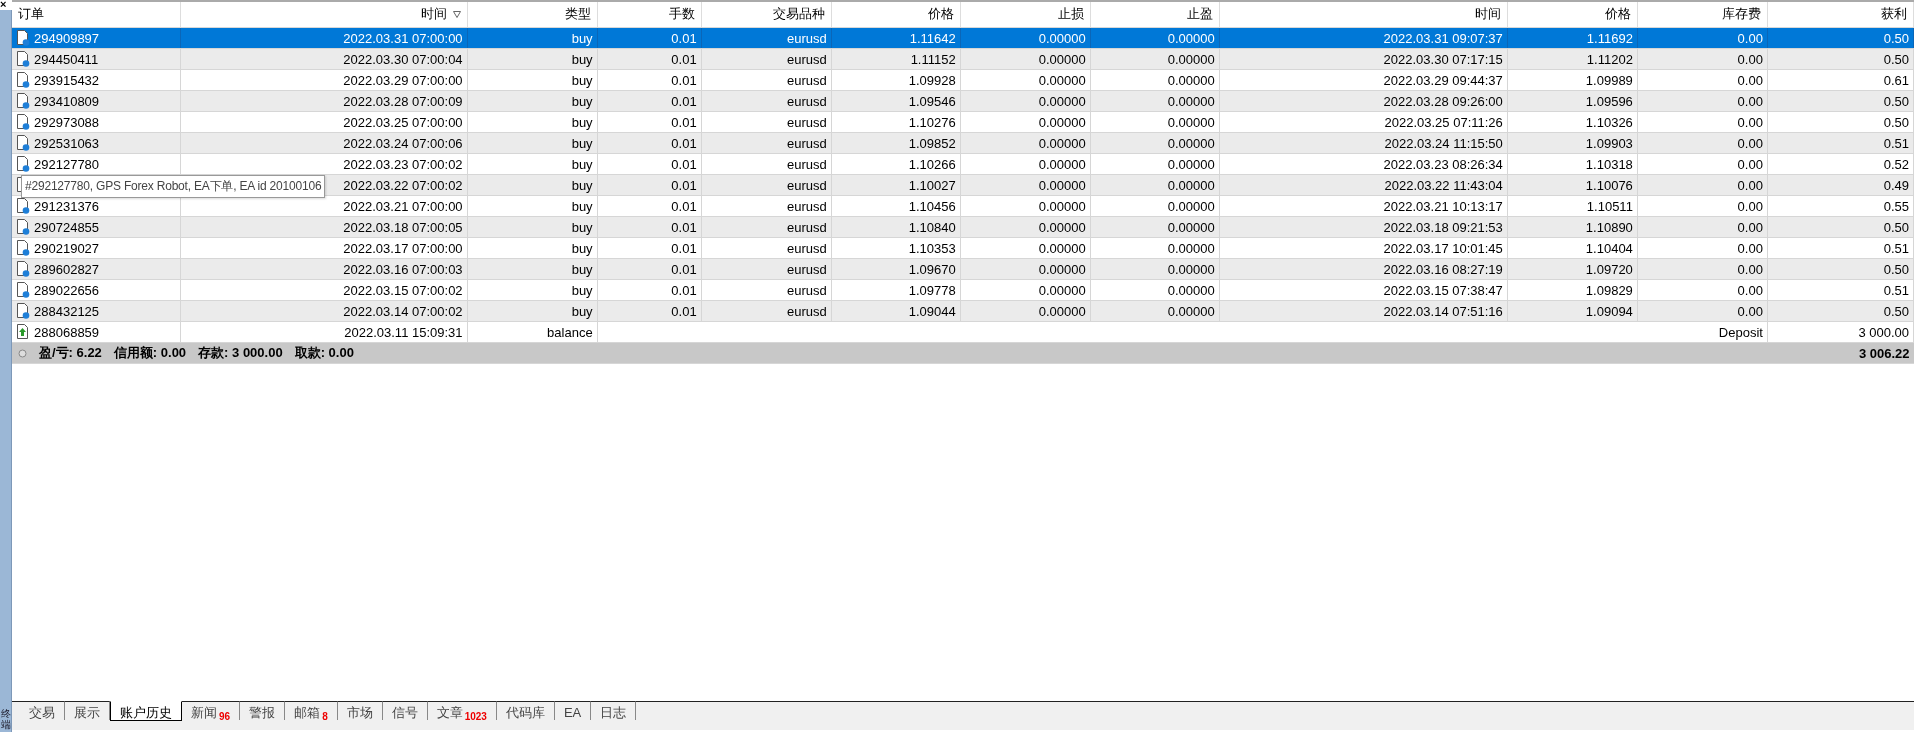 This screenshot has height=732, width=1914. I want to click on table-row: 290219027 2022.03.17 07:00:00 buy 0.01 eurusd 1.10353 0.00000 0.00000 2022.03.17 10:01:45 1.10404 0.00 0.51, so click(963, 248).